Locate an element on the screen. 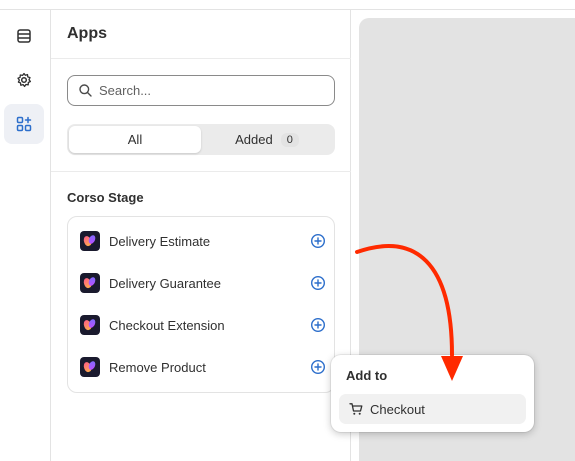 The width and height of the screenshot is (575, 461). app-name: Delivery Guarantee is located at coordinates (165, 283).